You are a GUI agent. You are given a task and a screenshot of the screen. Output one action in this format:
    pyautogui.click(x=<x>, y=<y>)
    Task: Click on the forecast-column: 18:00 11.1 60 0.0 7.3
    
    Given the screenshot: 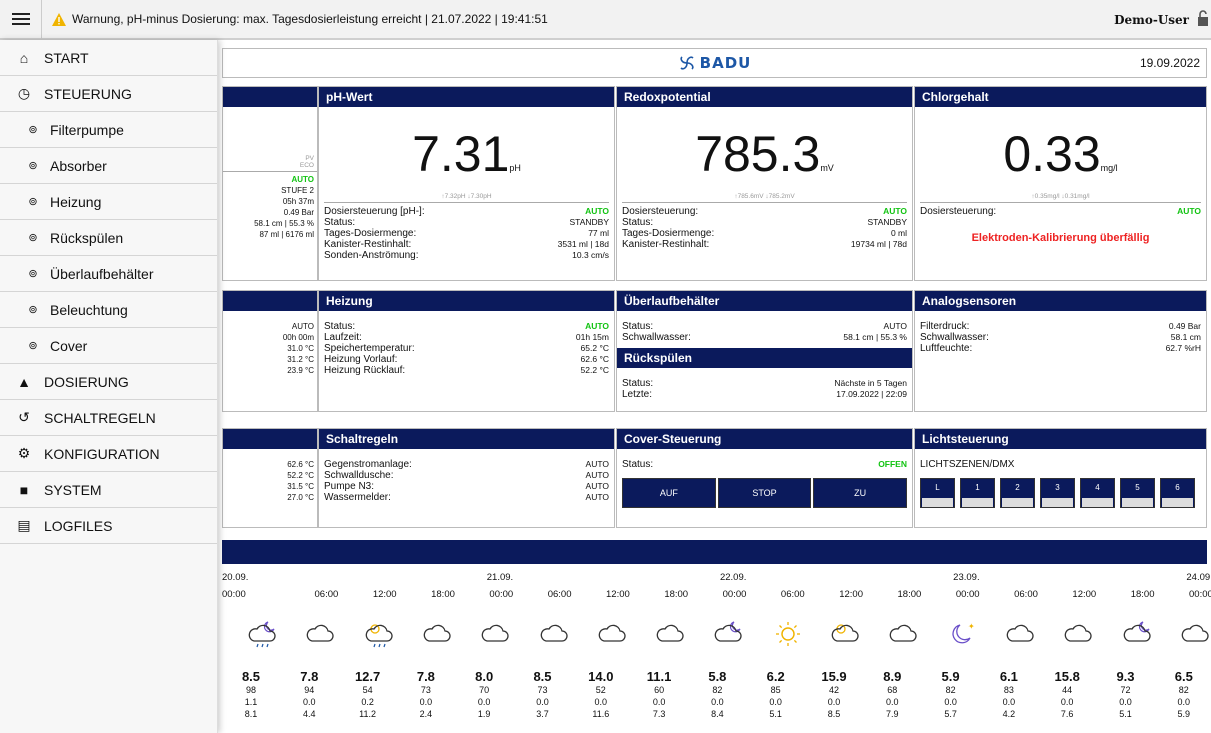 What is the action you would take?
    pyautogui.click(x=659, y=646)
    